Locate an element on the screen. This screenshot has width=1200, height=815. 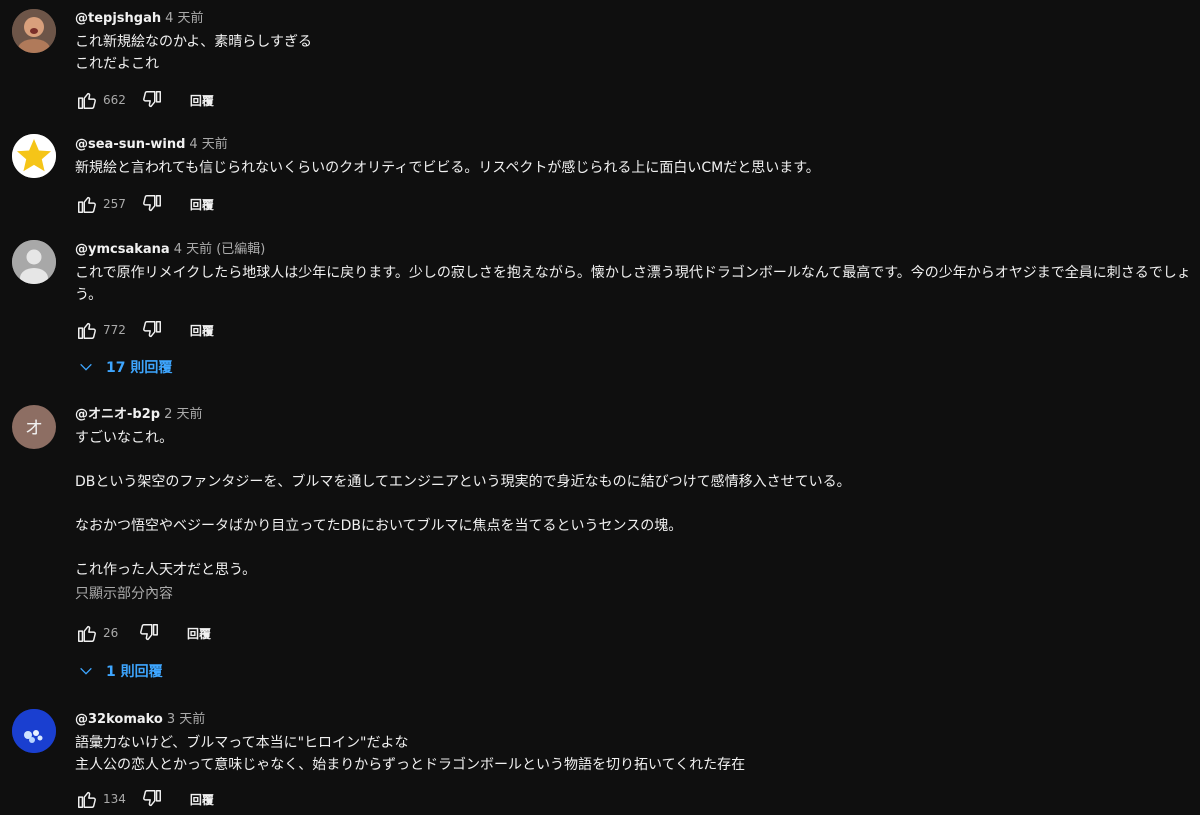
comment-actions: 134 回覆 is located at coordinates (144, 799).